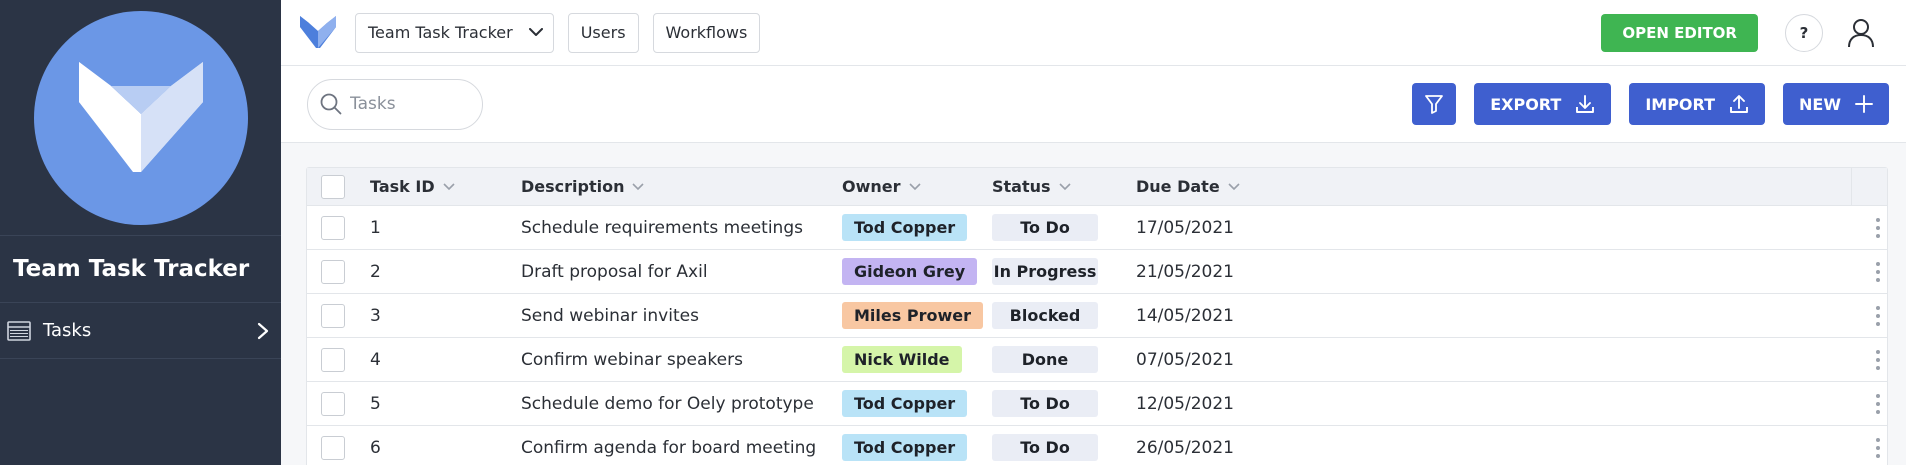  I want to click on column-header-due-date: Due Date, so click(1188, 186).